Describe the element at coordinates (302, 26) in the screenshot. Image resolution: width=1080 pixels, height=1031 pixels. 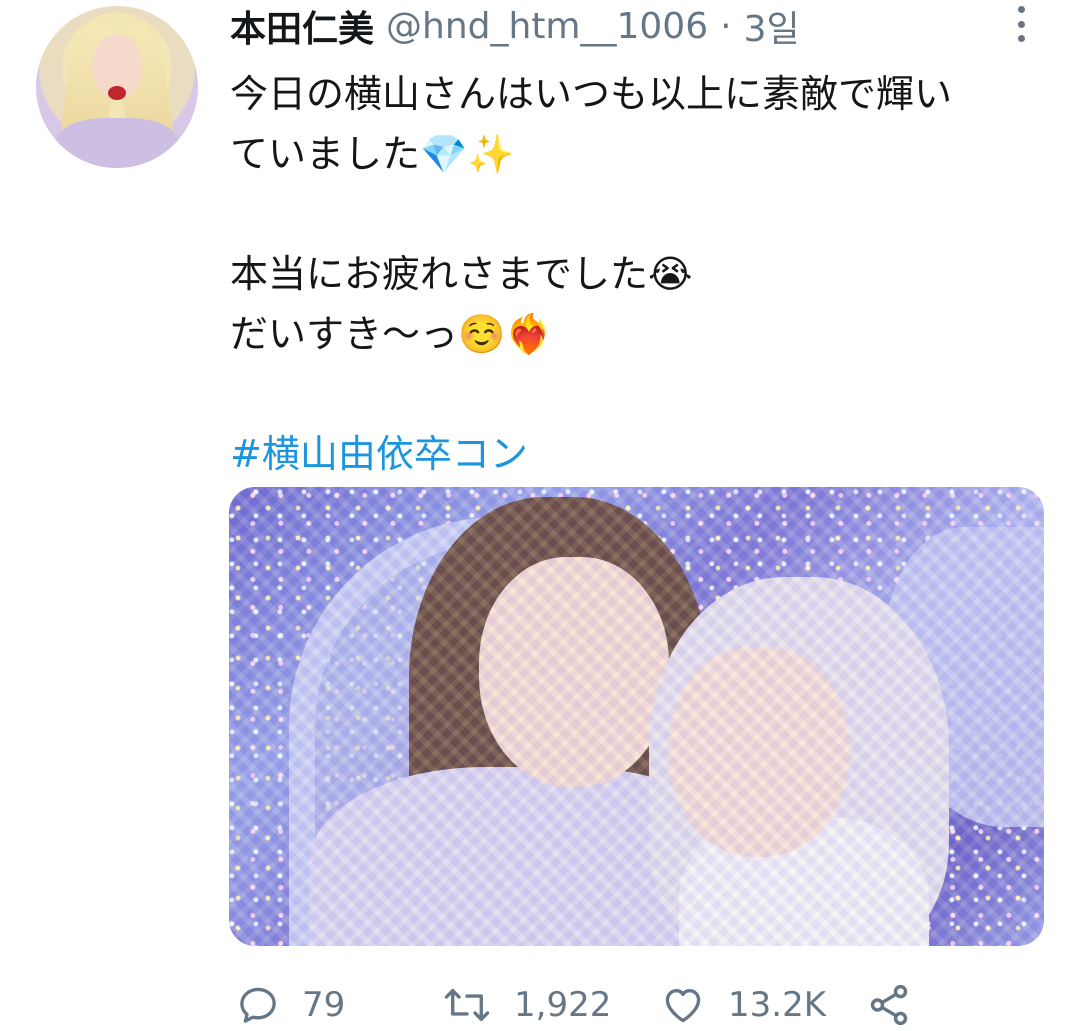
I see `display-name: 本田仁美` at that location.